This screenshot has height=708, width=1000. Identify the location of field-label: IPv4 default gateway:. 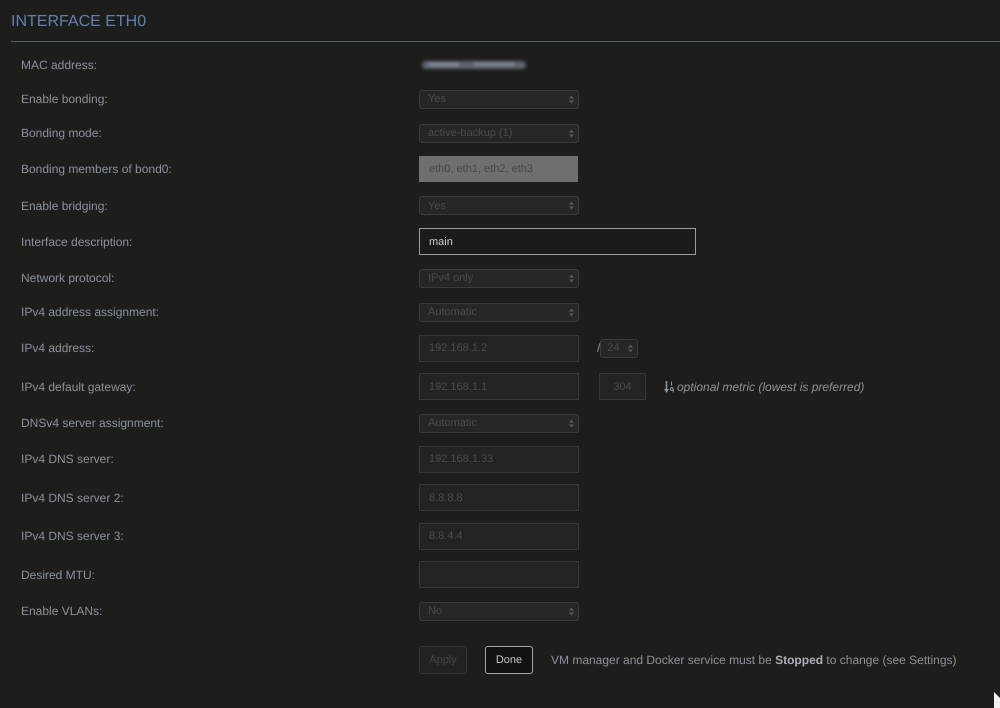
(79, 387).